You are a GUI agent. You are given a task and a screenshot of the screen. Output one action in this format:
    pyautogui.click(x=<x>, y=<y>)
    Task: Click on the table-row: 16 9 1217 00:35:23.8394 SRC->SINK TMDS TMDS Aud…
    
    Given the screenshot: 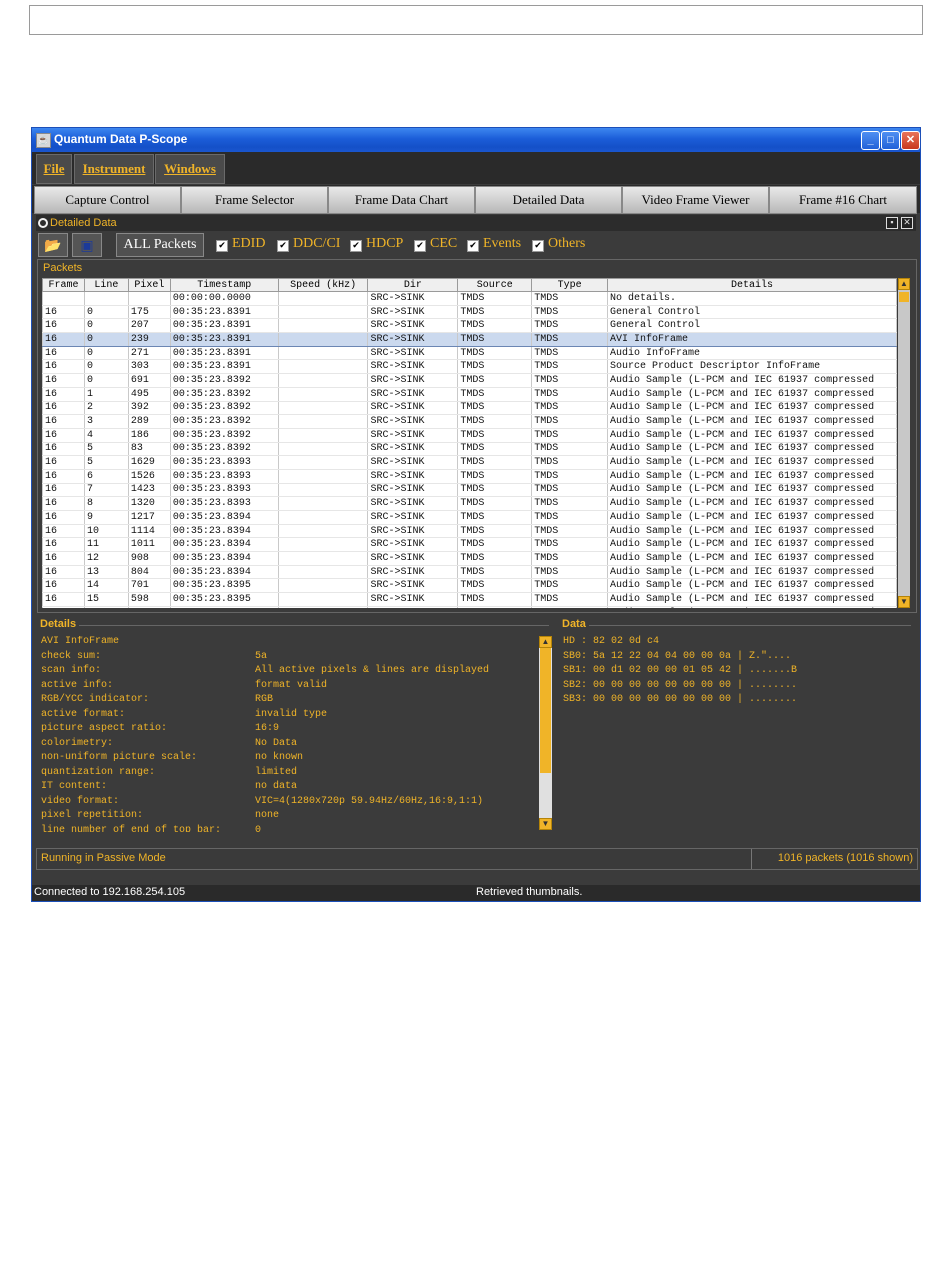 What is the action you would take?
    pyautogui.click(x=469, y=517)
    